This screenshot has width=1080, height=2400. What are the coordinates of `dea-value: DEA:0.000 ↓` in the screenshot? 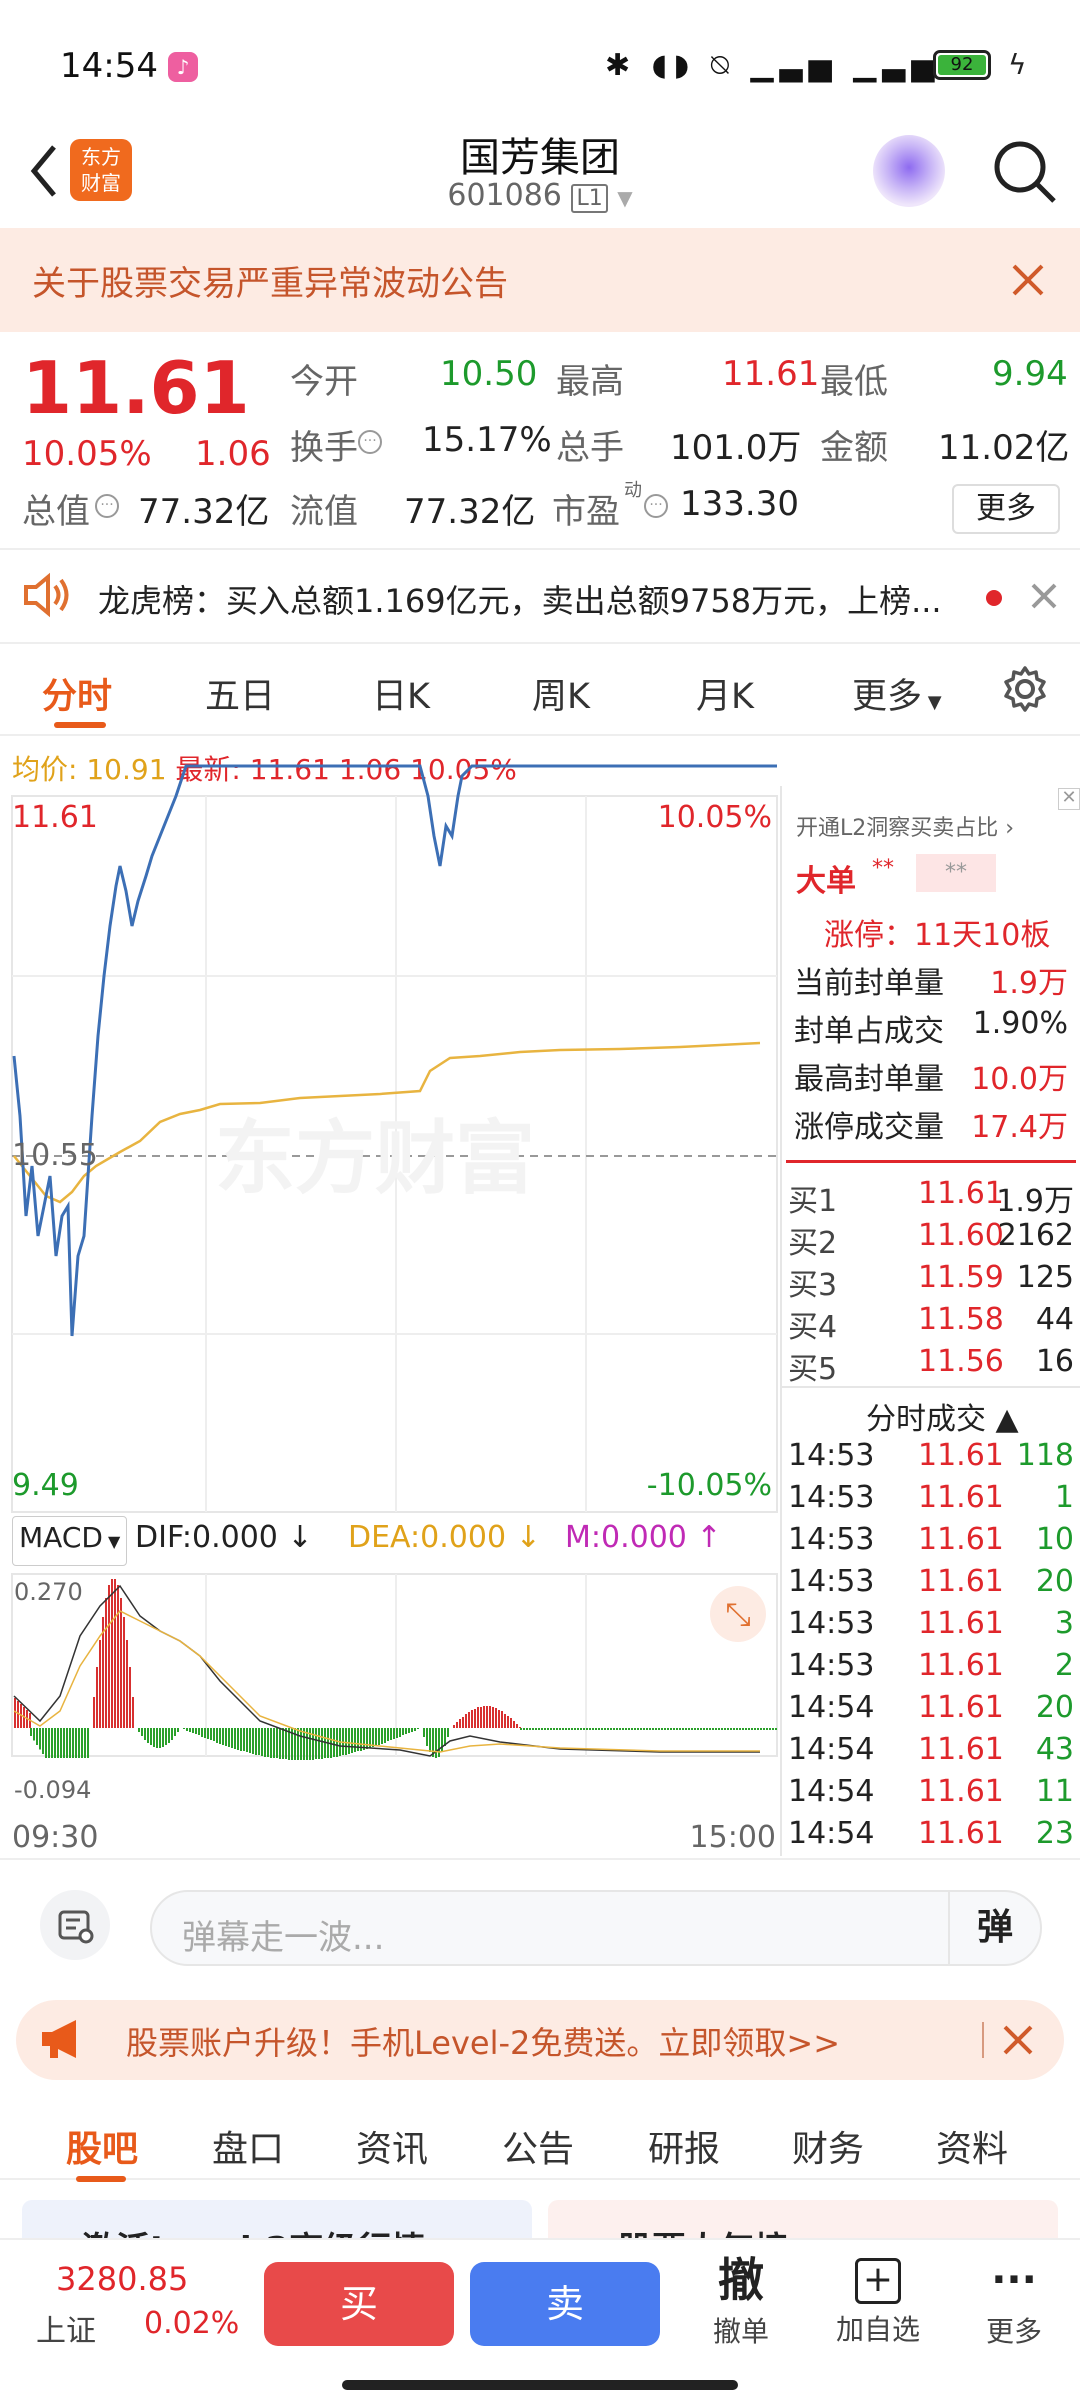 It's located at (444, 1537).